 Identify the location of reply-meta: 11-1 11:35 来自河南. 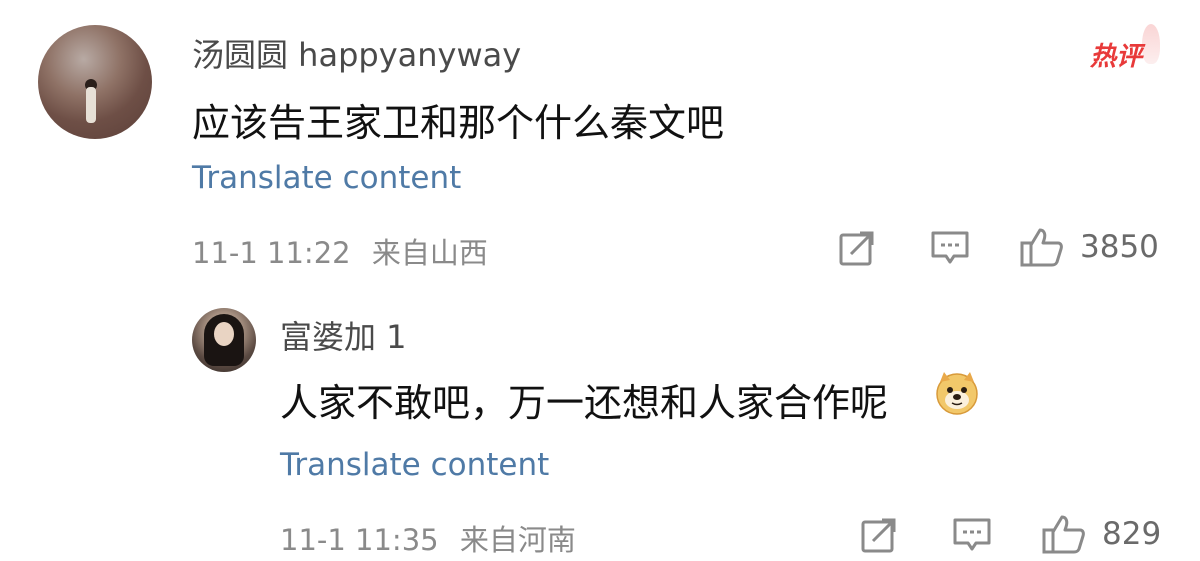
(428, 538).